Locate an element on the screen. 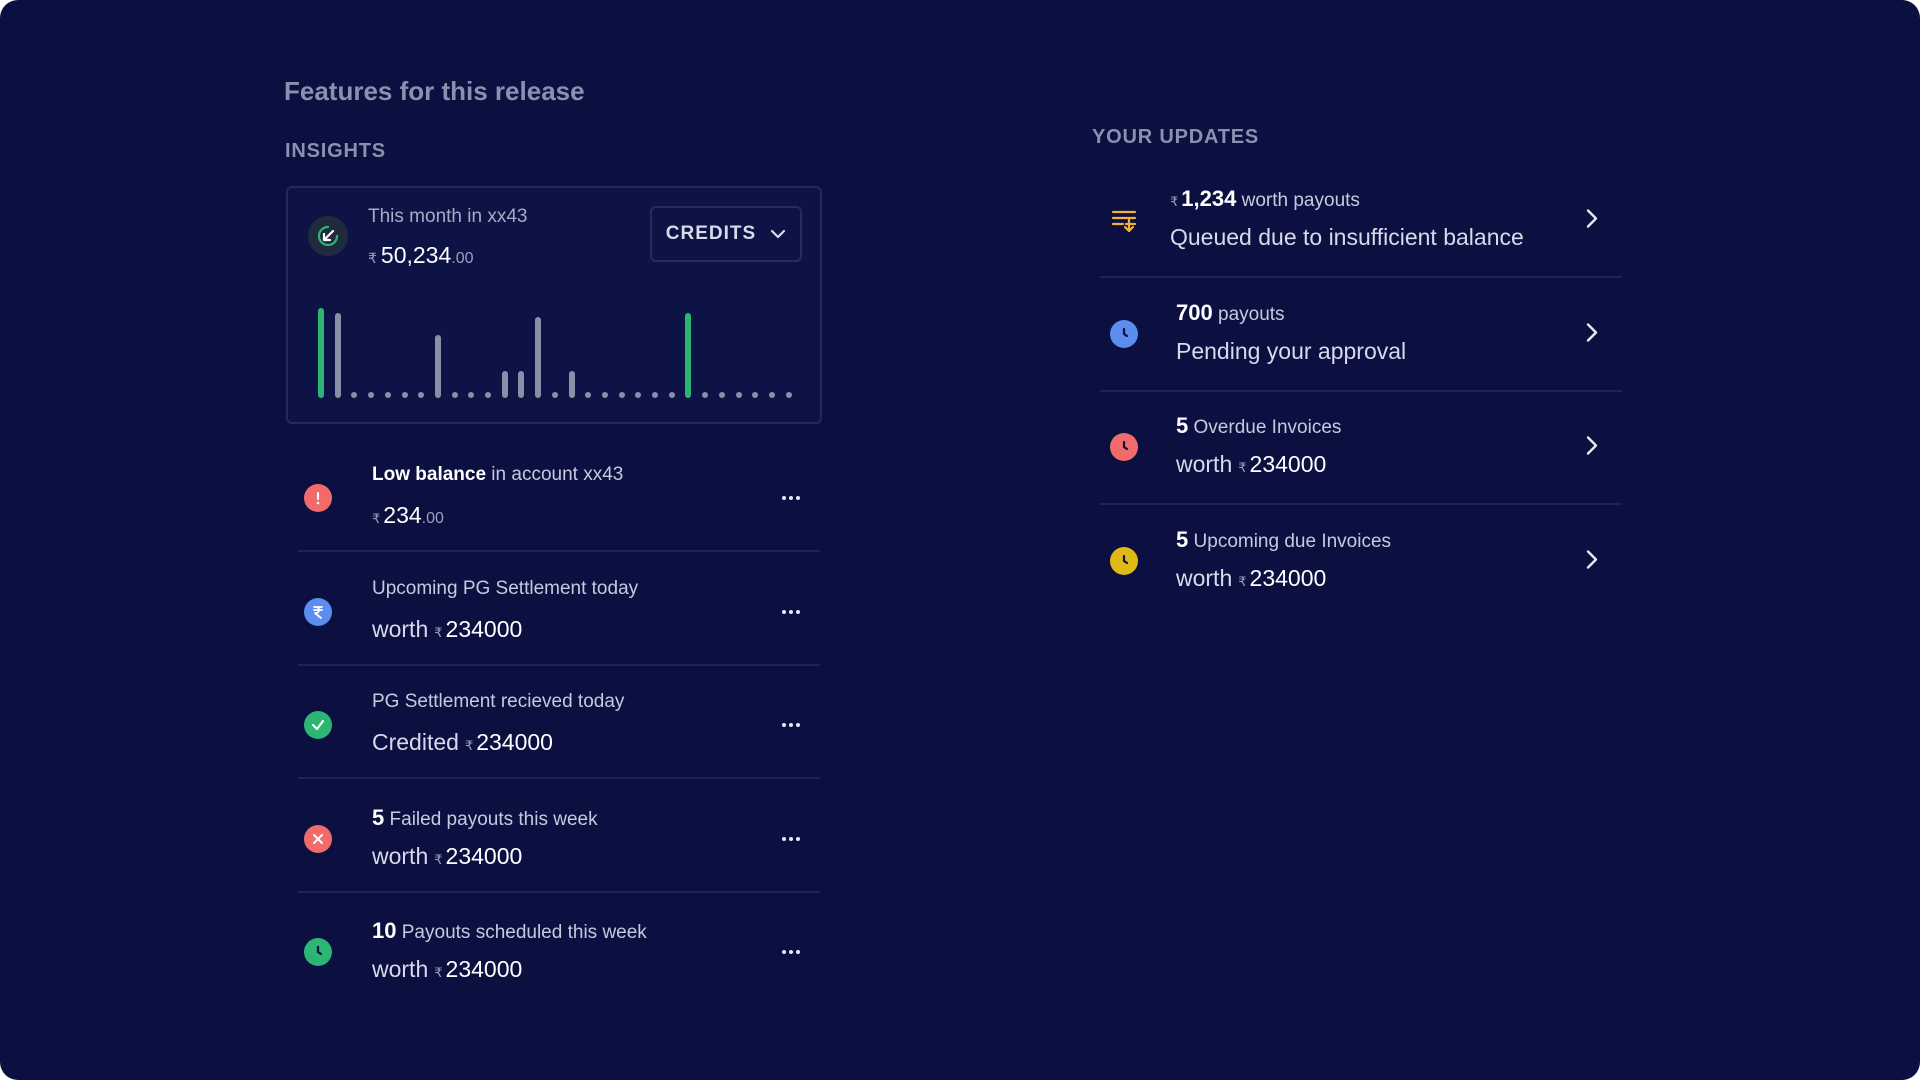 This screenshot has width=1920, height=1080. update-title: ₹1,234 worth payouts is located at coordinates (1265, 199).